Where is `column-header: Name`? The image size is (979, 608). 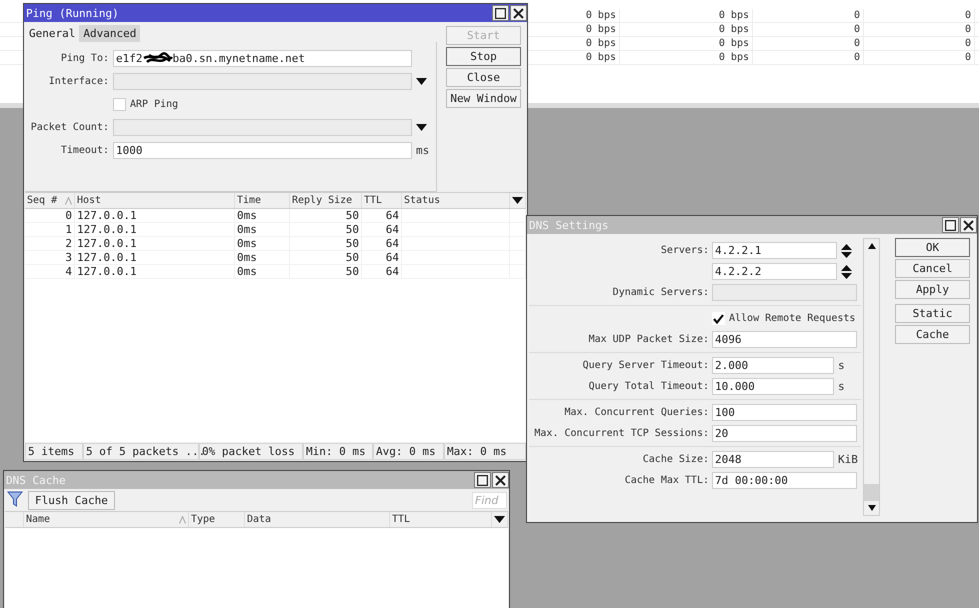
column-header: Name is located at coordinates (106, 519).